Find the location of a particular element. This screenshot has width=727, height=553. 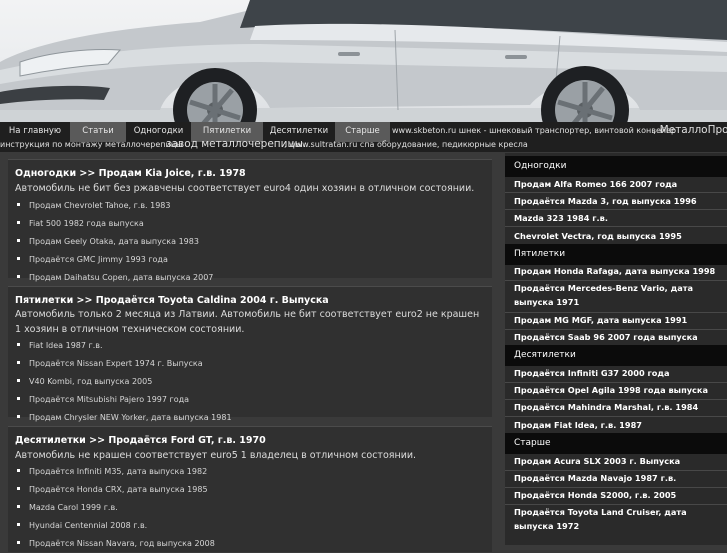

related-link: Продам Chevrolet Tahoe, г.в. 1983 is located at coordinates (115, 206).